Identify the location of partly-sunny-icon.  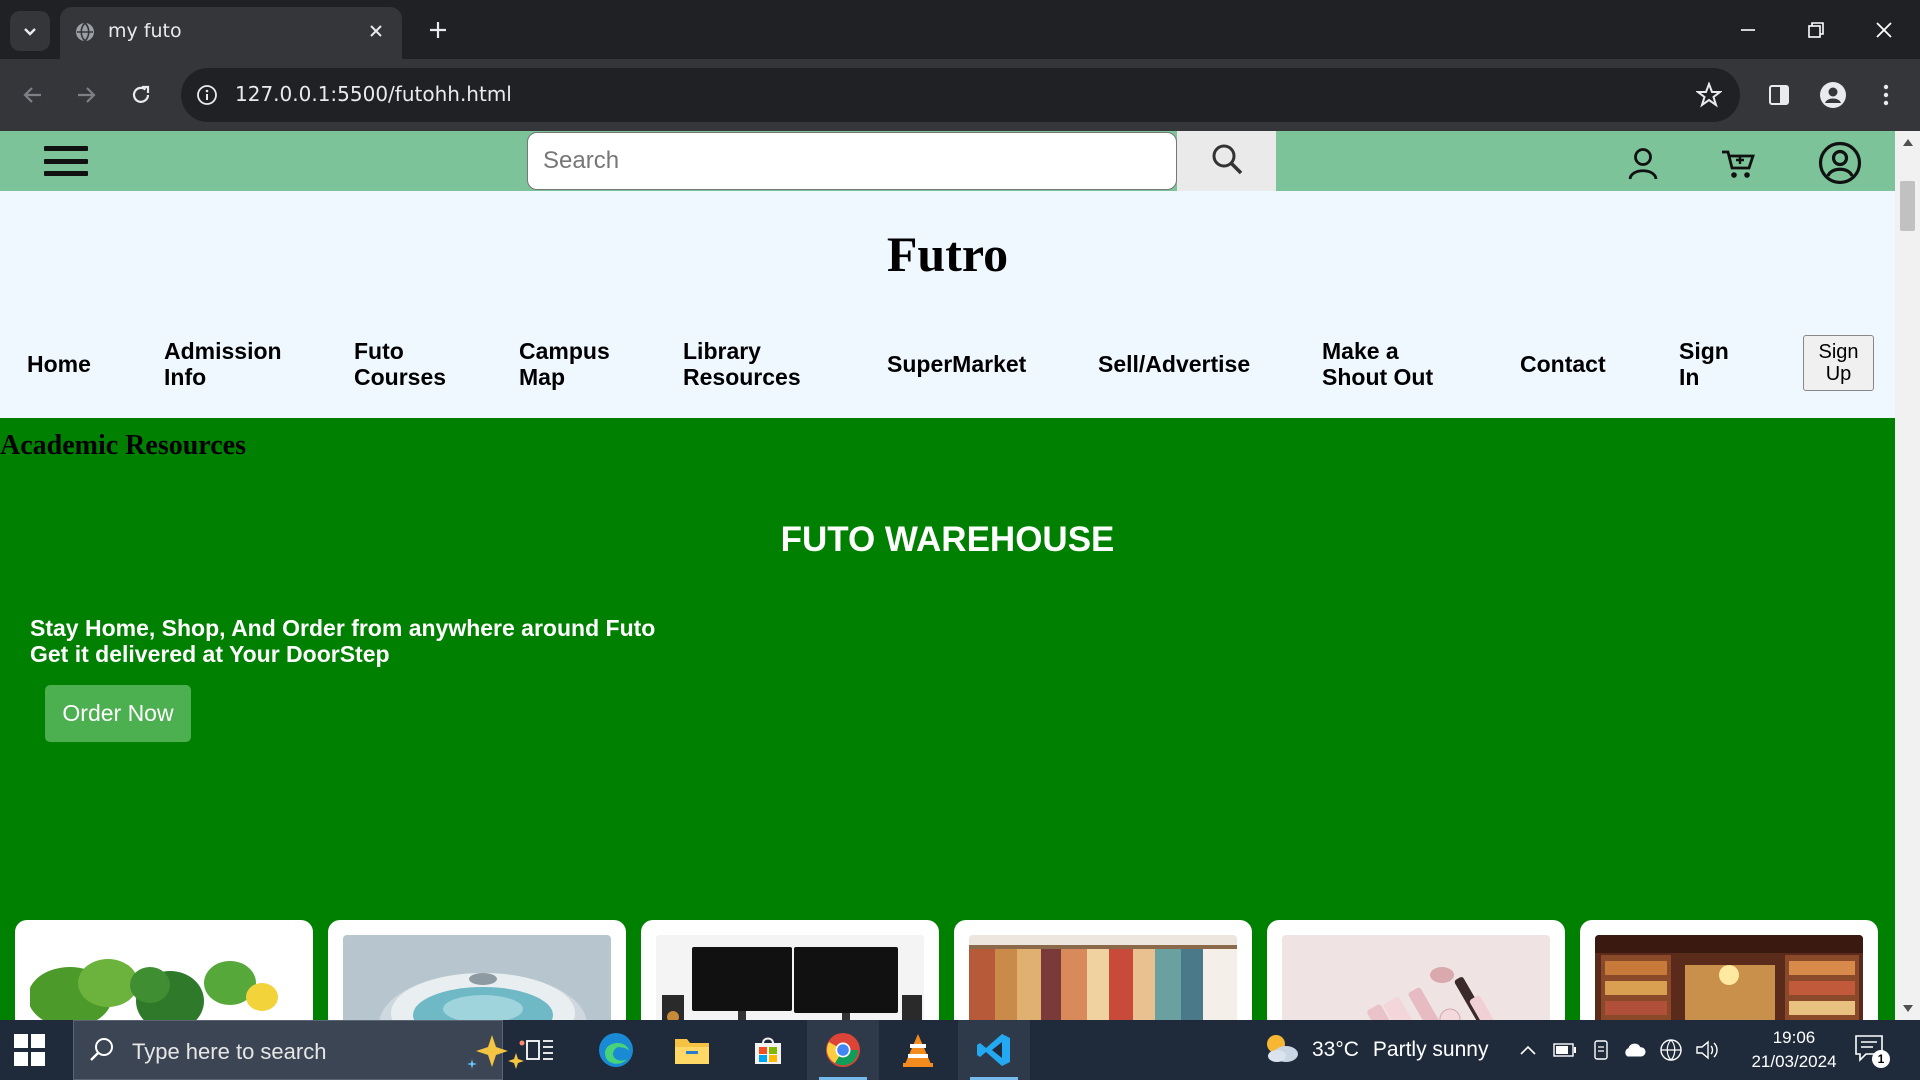
(1281, 1050).